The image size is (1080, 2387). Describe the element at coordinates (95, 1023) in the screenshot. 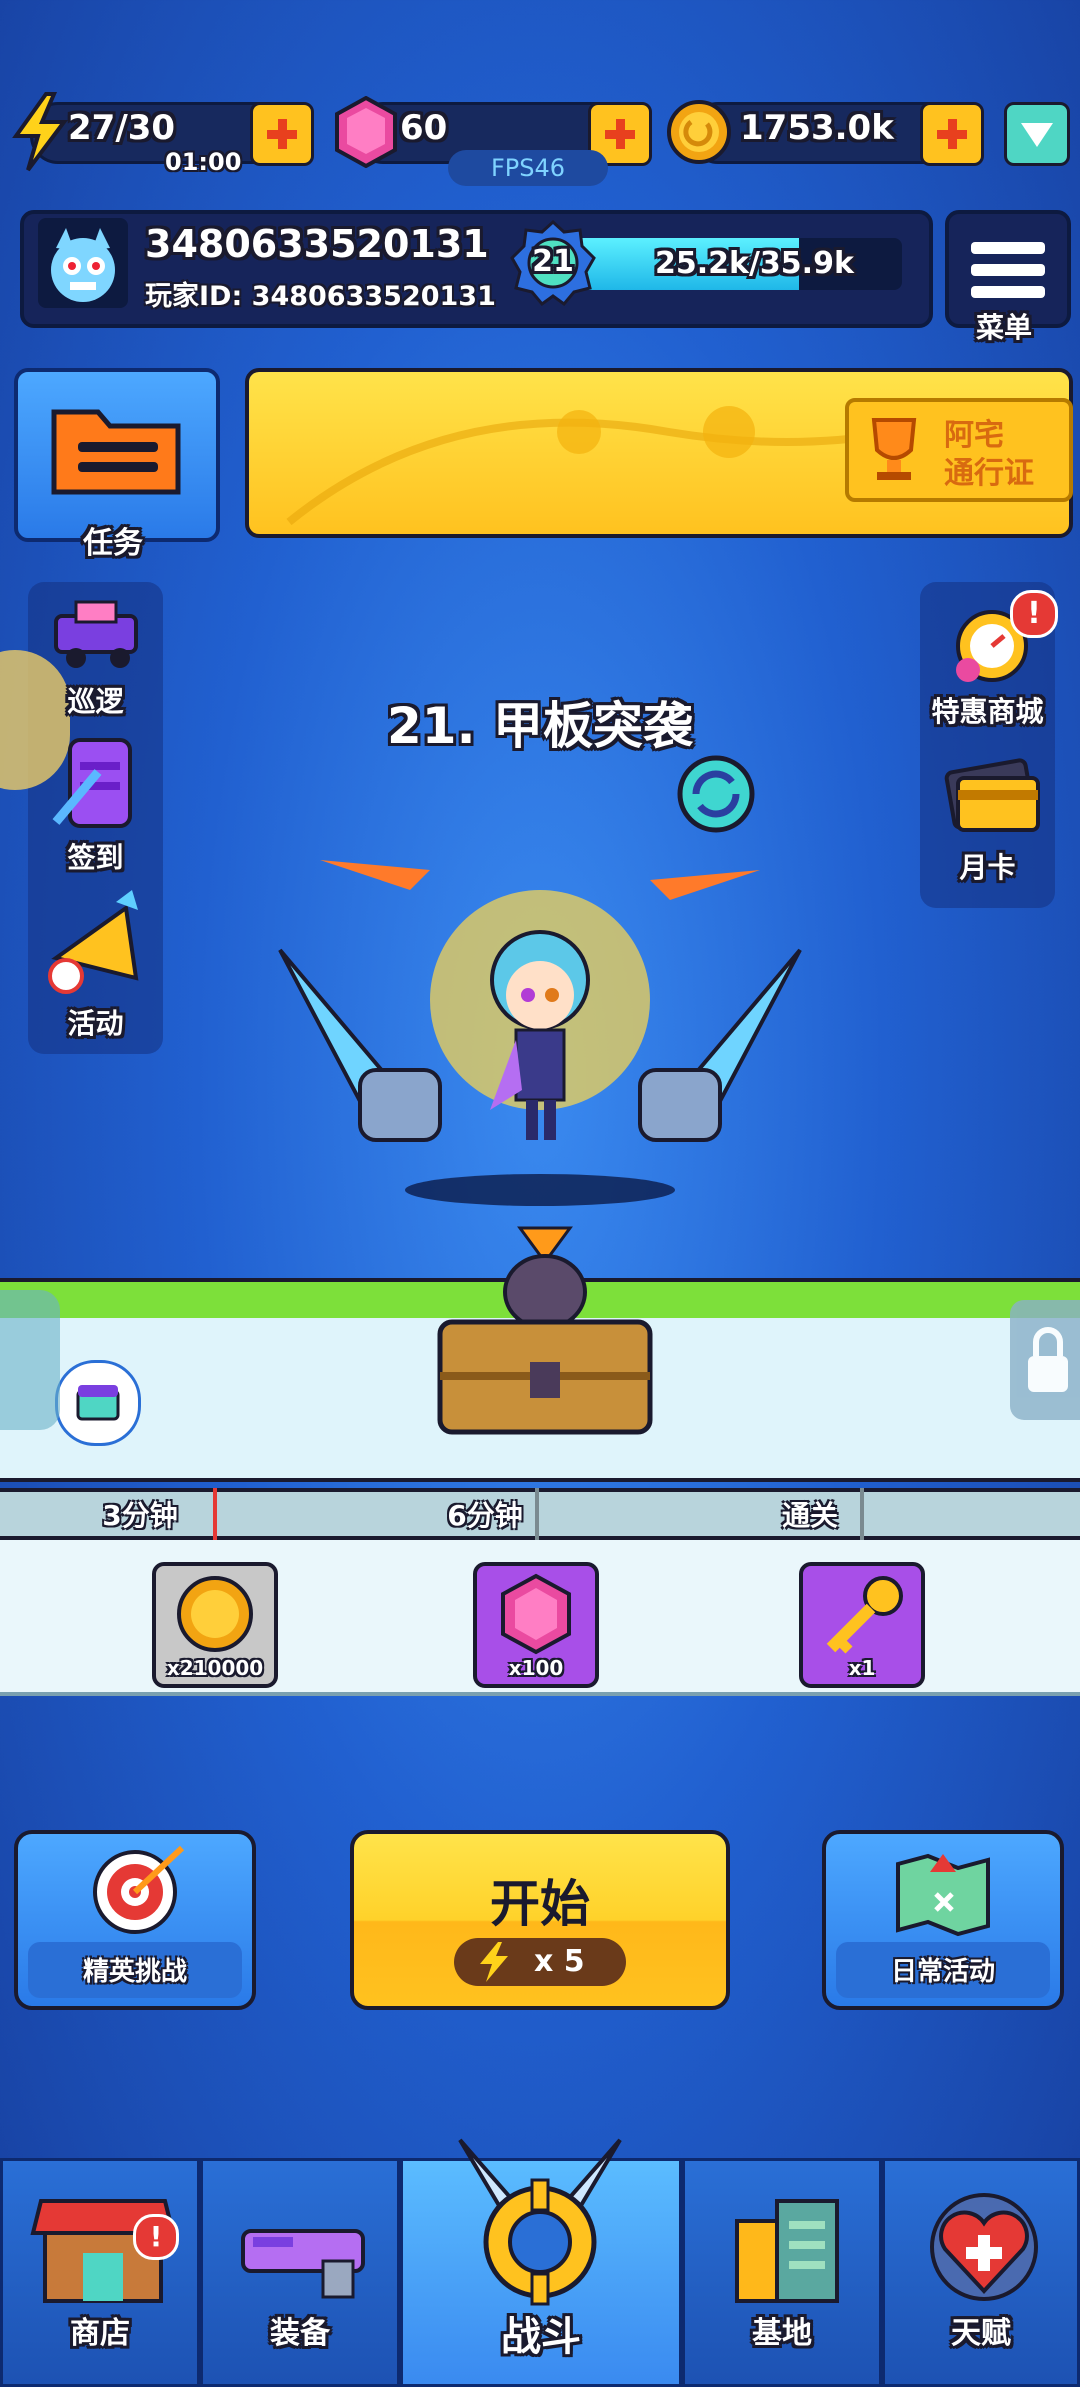

I see `side-label-events: 活动` at that location.